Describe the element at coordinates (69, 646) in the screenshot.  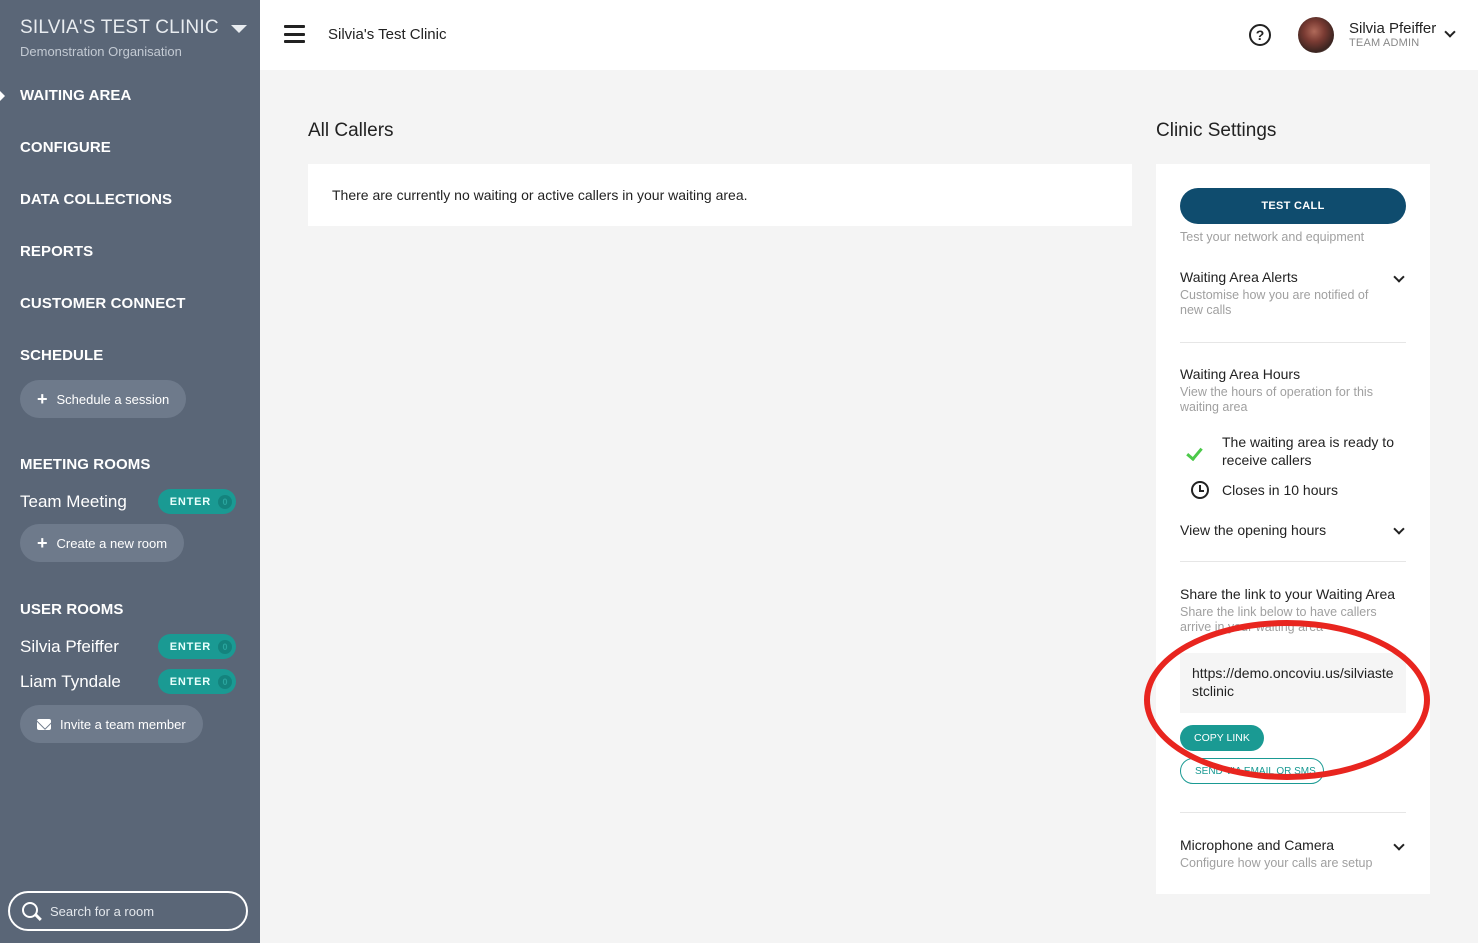
I see `room-name: Silvia Pfeiffer` at that location.